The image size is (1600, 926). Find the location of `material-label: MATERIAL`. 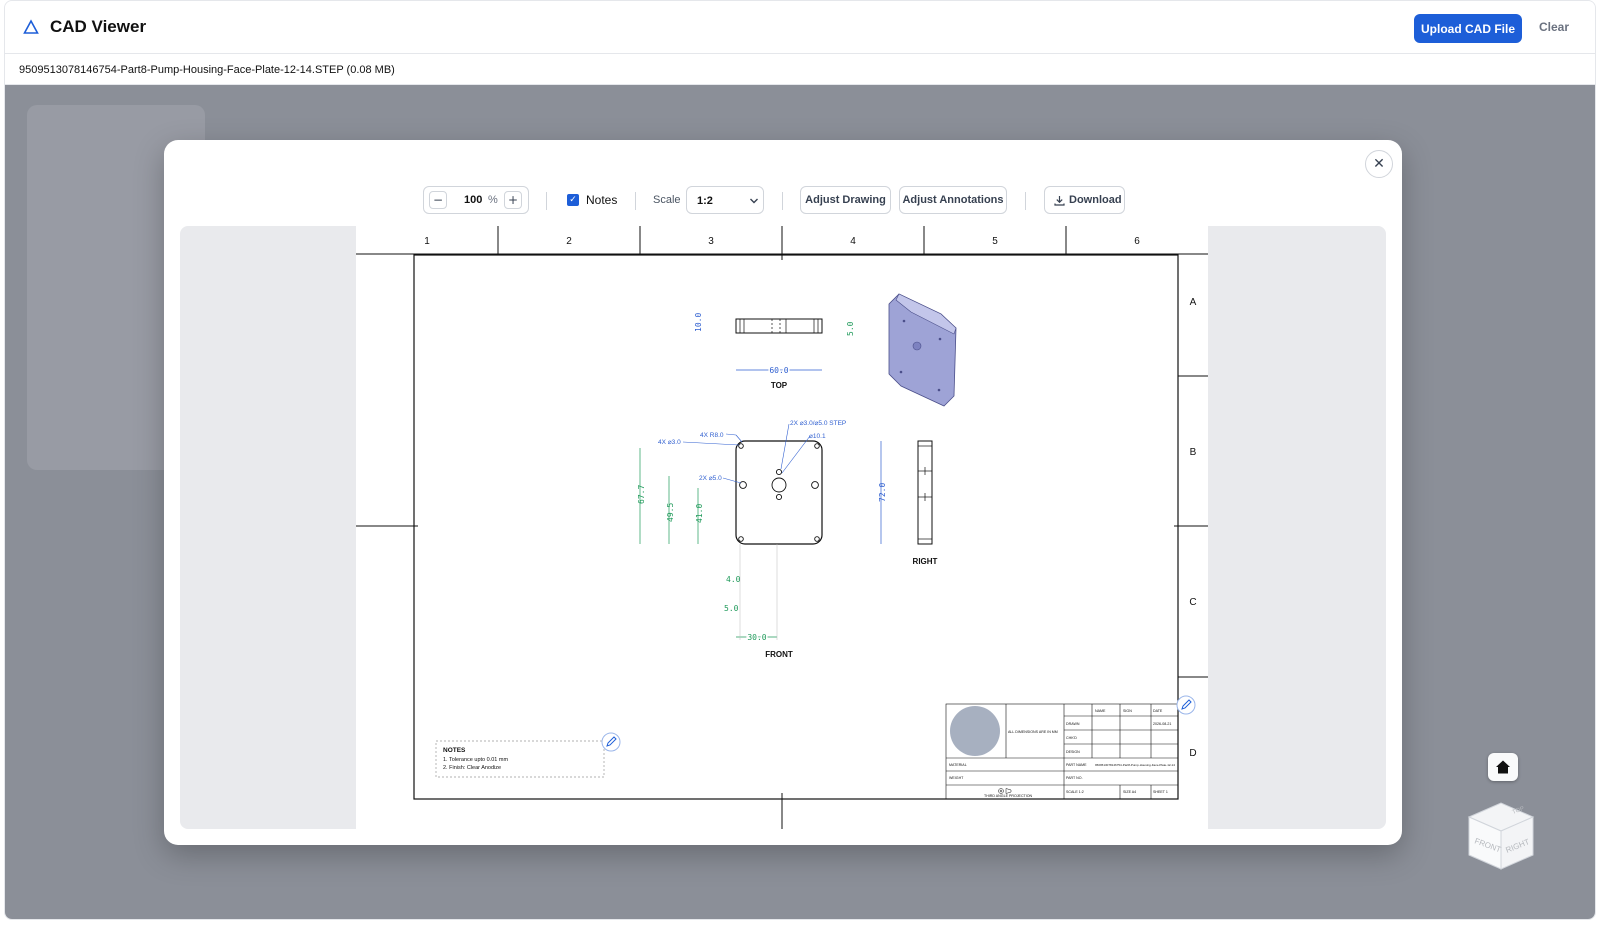

material-label: MATERIAL is located at coordinates (958, 765).